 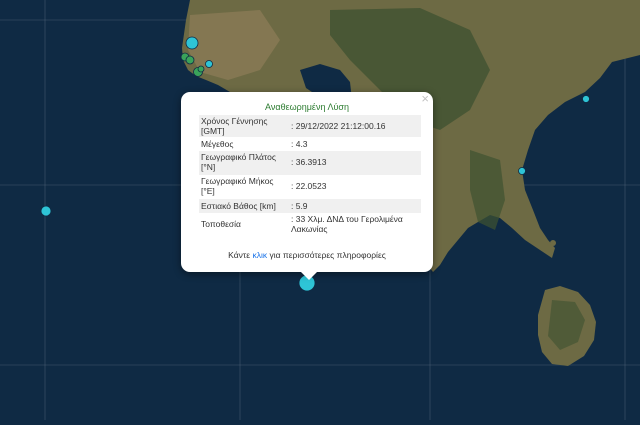 I want to click on info-label: Εστιακό Βάθος [km], so click(x=238, y=206).